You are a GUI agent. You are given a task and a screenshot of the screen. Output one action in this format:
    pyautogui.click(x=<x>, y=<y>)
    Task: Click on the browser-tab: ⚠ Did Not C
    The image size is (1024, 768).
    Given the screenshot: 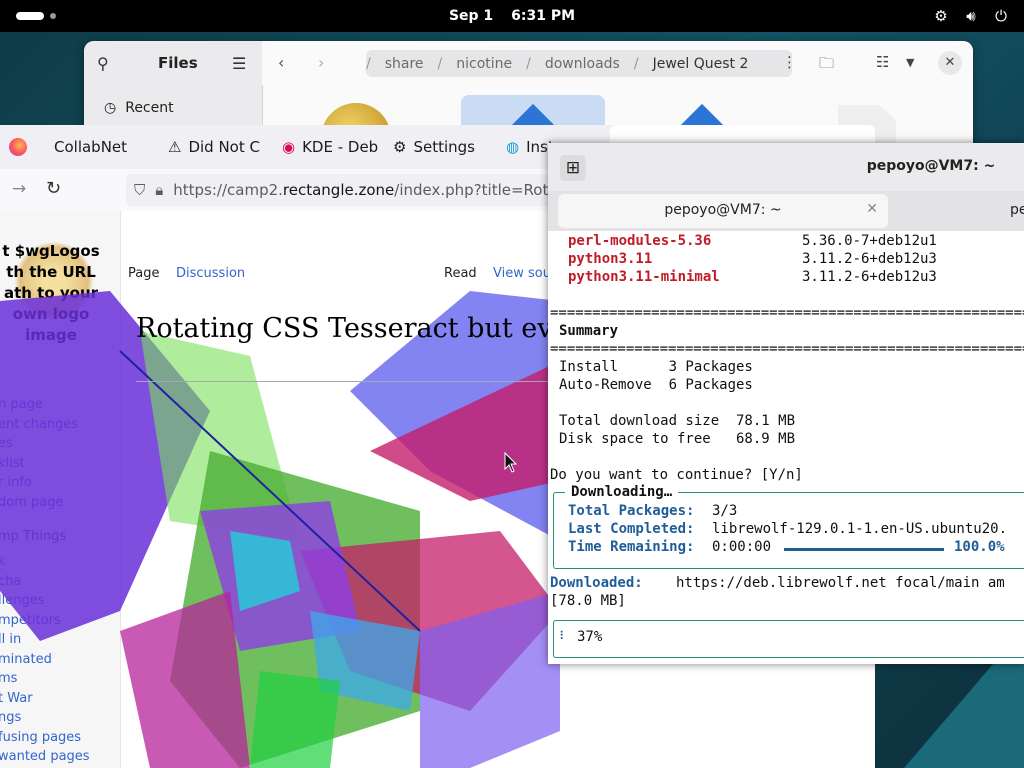 What is the action you would take?
    pyautogui.click(x=214, y=147)
    